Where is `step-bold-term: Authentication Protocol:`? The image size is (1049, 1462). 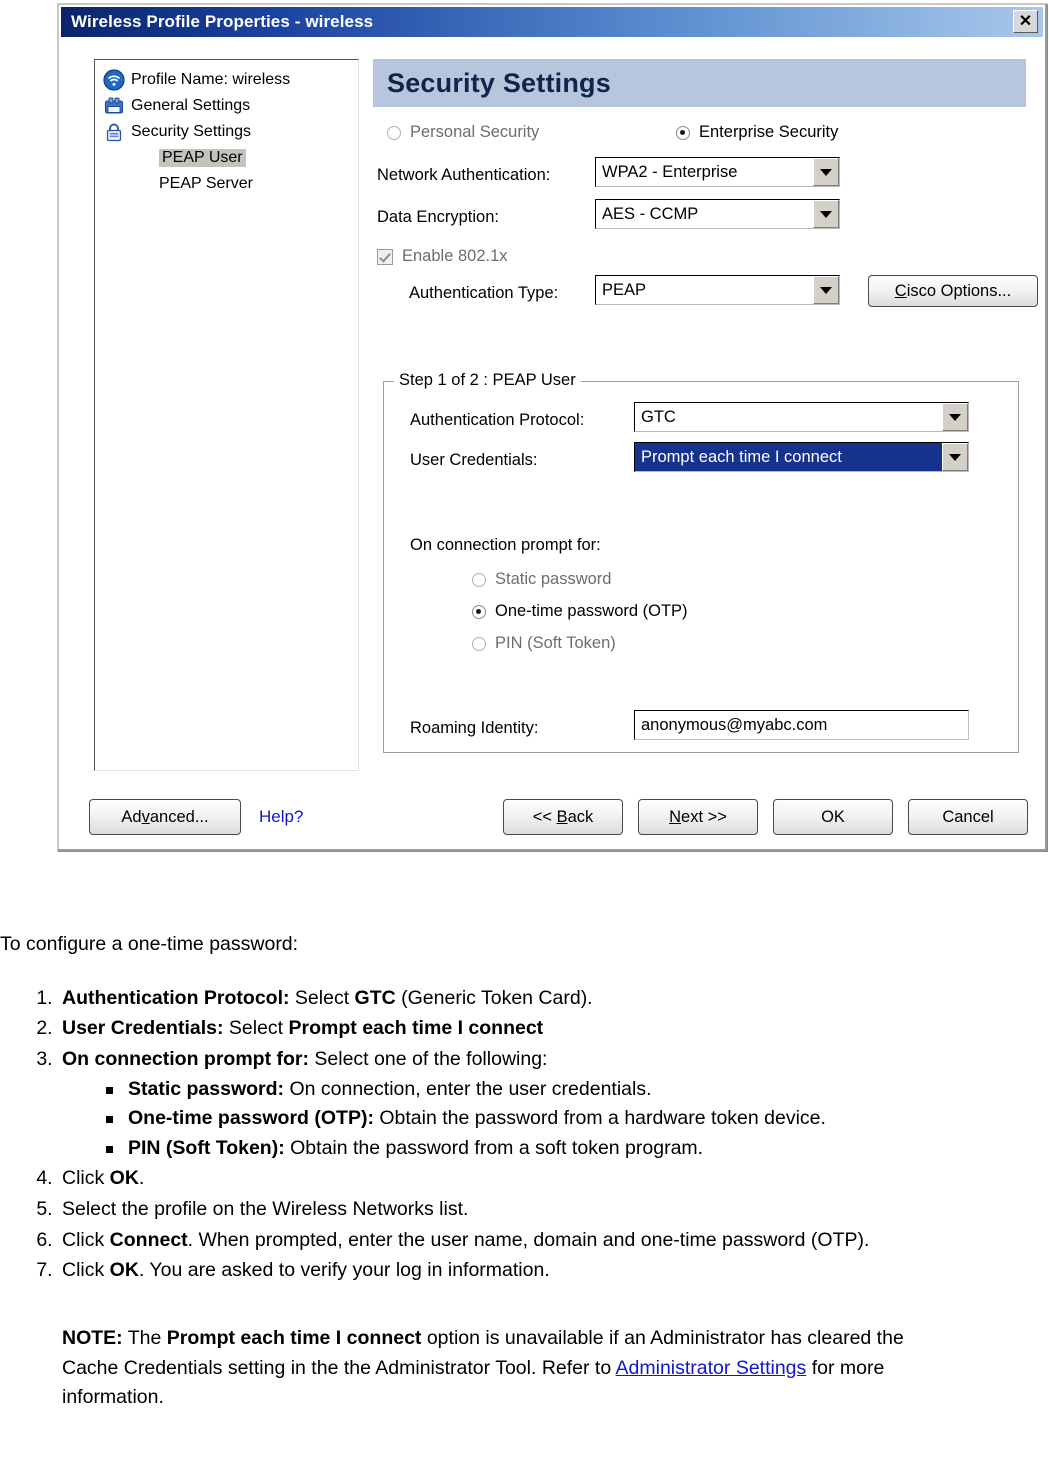 step-bold-term: Authentication Protocol: is located at coordinates (176, 997).